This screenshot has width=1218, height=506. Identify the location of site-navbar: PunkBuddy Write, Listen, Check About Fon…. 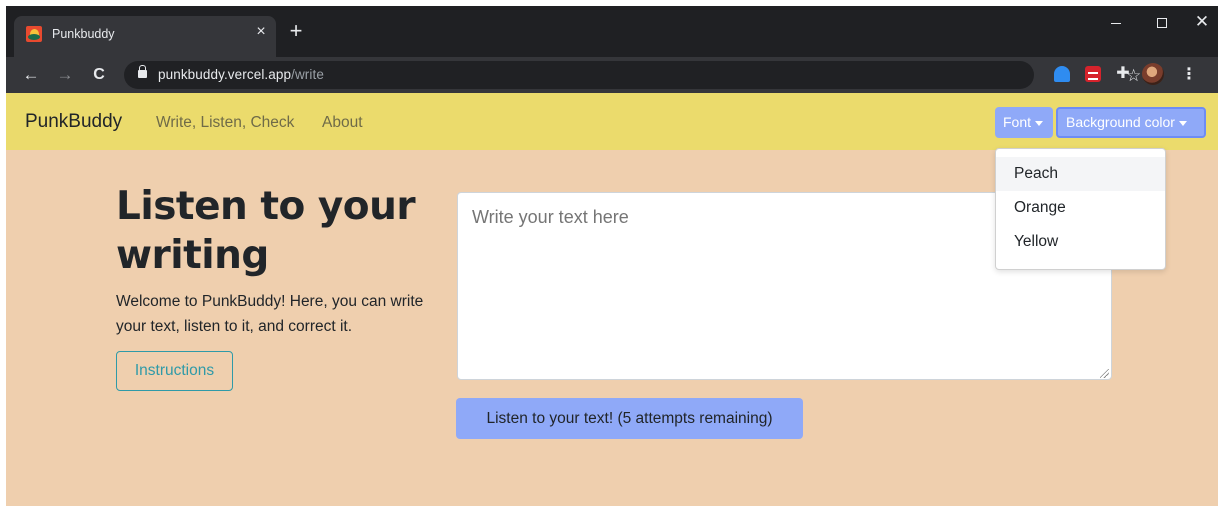
(612, 121).